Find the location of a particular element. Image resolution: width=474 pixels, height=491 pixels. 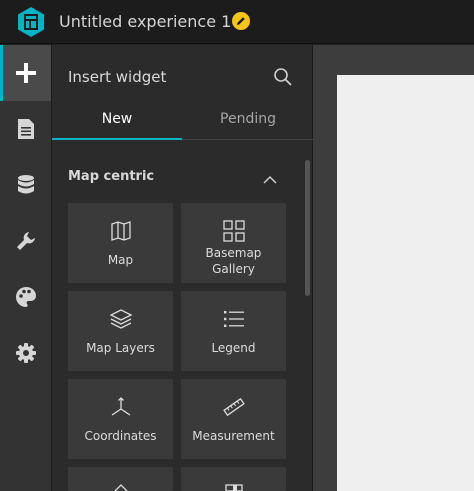

page-icon is located at coordinates (25, 129).